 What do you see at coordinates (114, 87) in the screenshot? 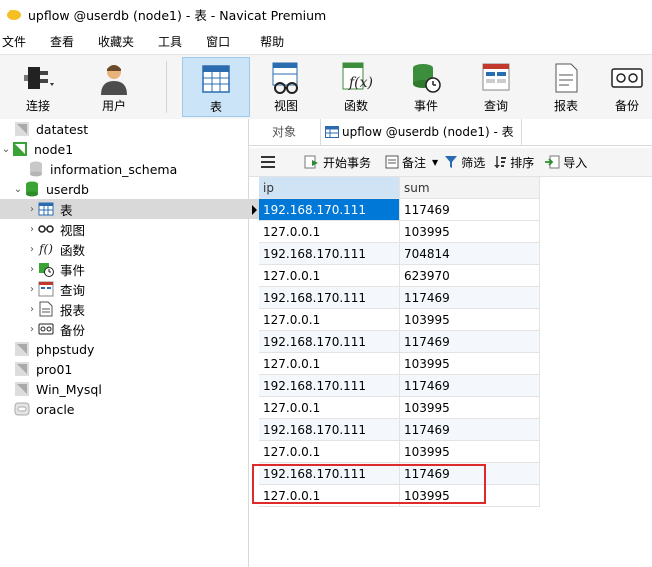
I see `user-button: 用户` at bounding box center [114, 87].